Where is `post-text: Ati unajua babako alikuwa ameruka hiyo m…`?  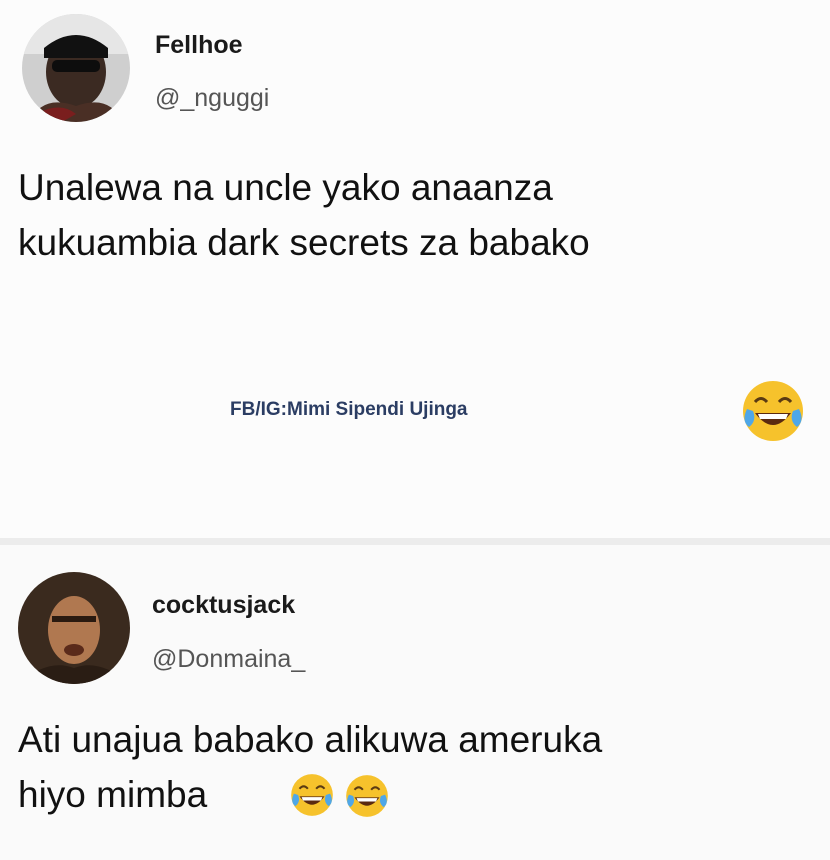 post-text: Ati unajua babako alikuwa ameruka hiyo m… is located at coordinates (423, 767).